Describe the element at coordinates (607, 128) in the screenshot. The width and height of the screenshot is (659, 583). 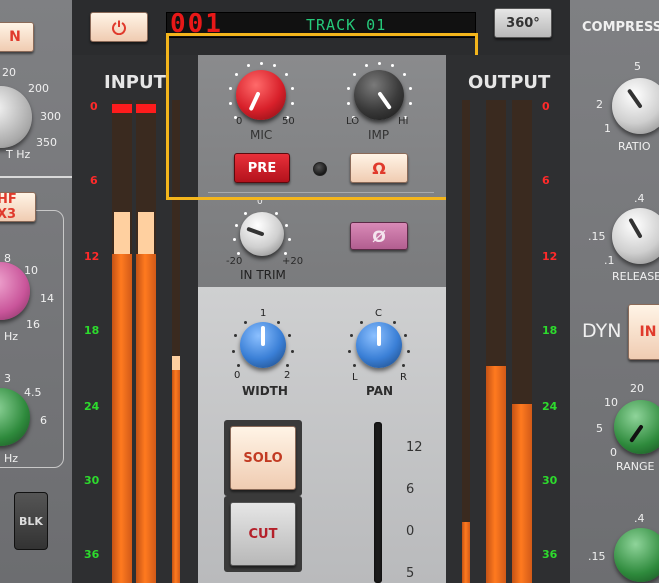
I see `ratio-scale-1: 1` at that location.